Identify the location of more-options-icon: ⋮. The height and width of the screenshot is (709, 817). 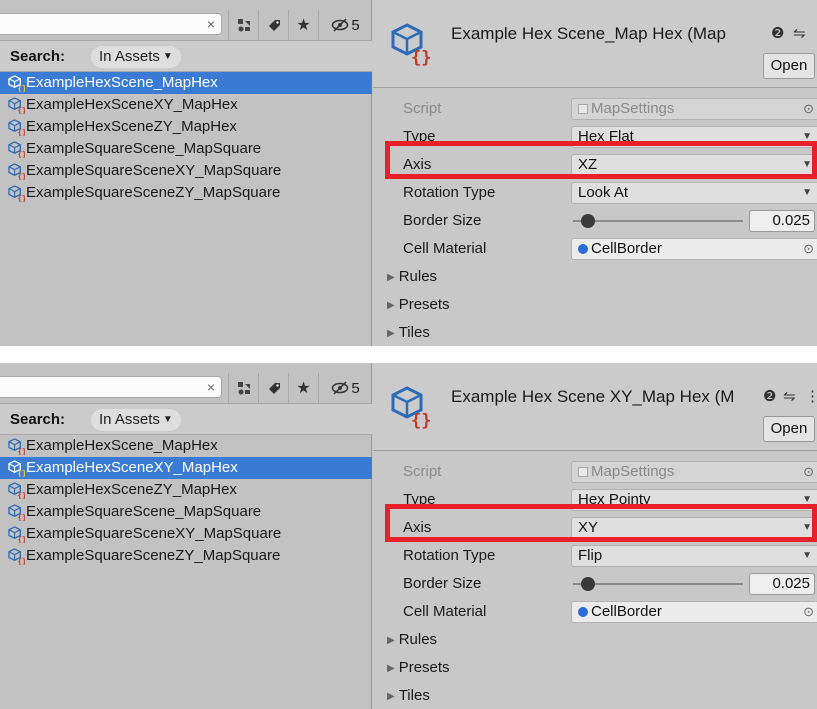
(811, 396).